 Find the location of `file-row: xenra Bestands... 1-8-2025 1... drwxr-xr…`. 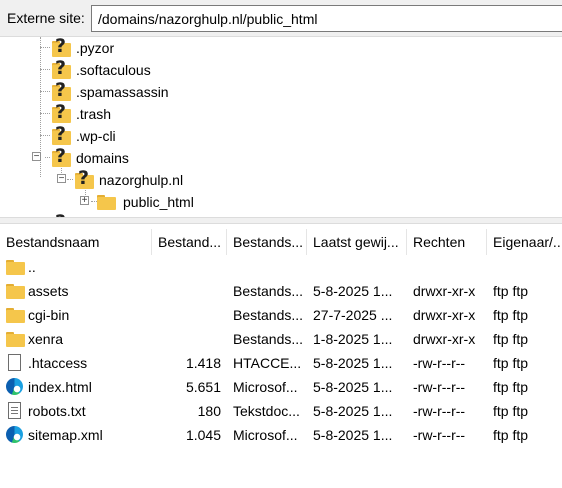

file-row: xenra Bestands... 1-8-2025 1... drwxr-xr… is located at coordinates (281, 339).